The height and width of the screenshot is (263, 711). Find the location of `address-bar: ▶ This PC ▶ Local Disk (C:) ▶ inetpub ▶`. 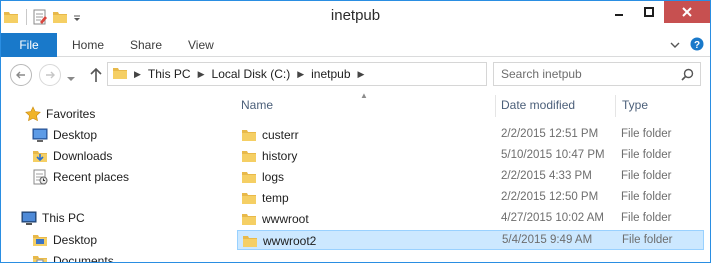

address-bar: ▶ This PC ▶ Local Disk (C:) ▶ inetpub ▶ is located at coordinates (297, 74).